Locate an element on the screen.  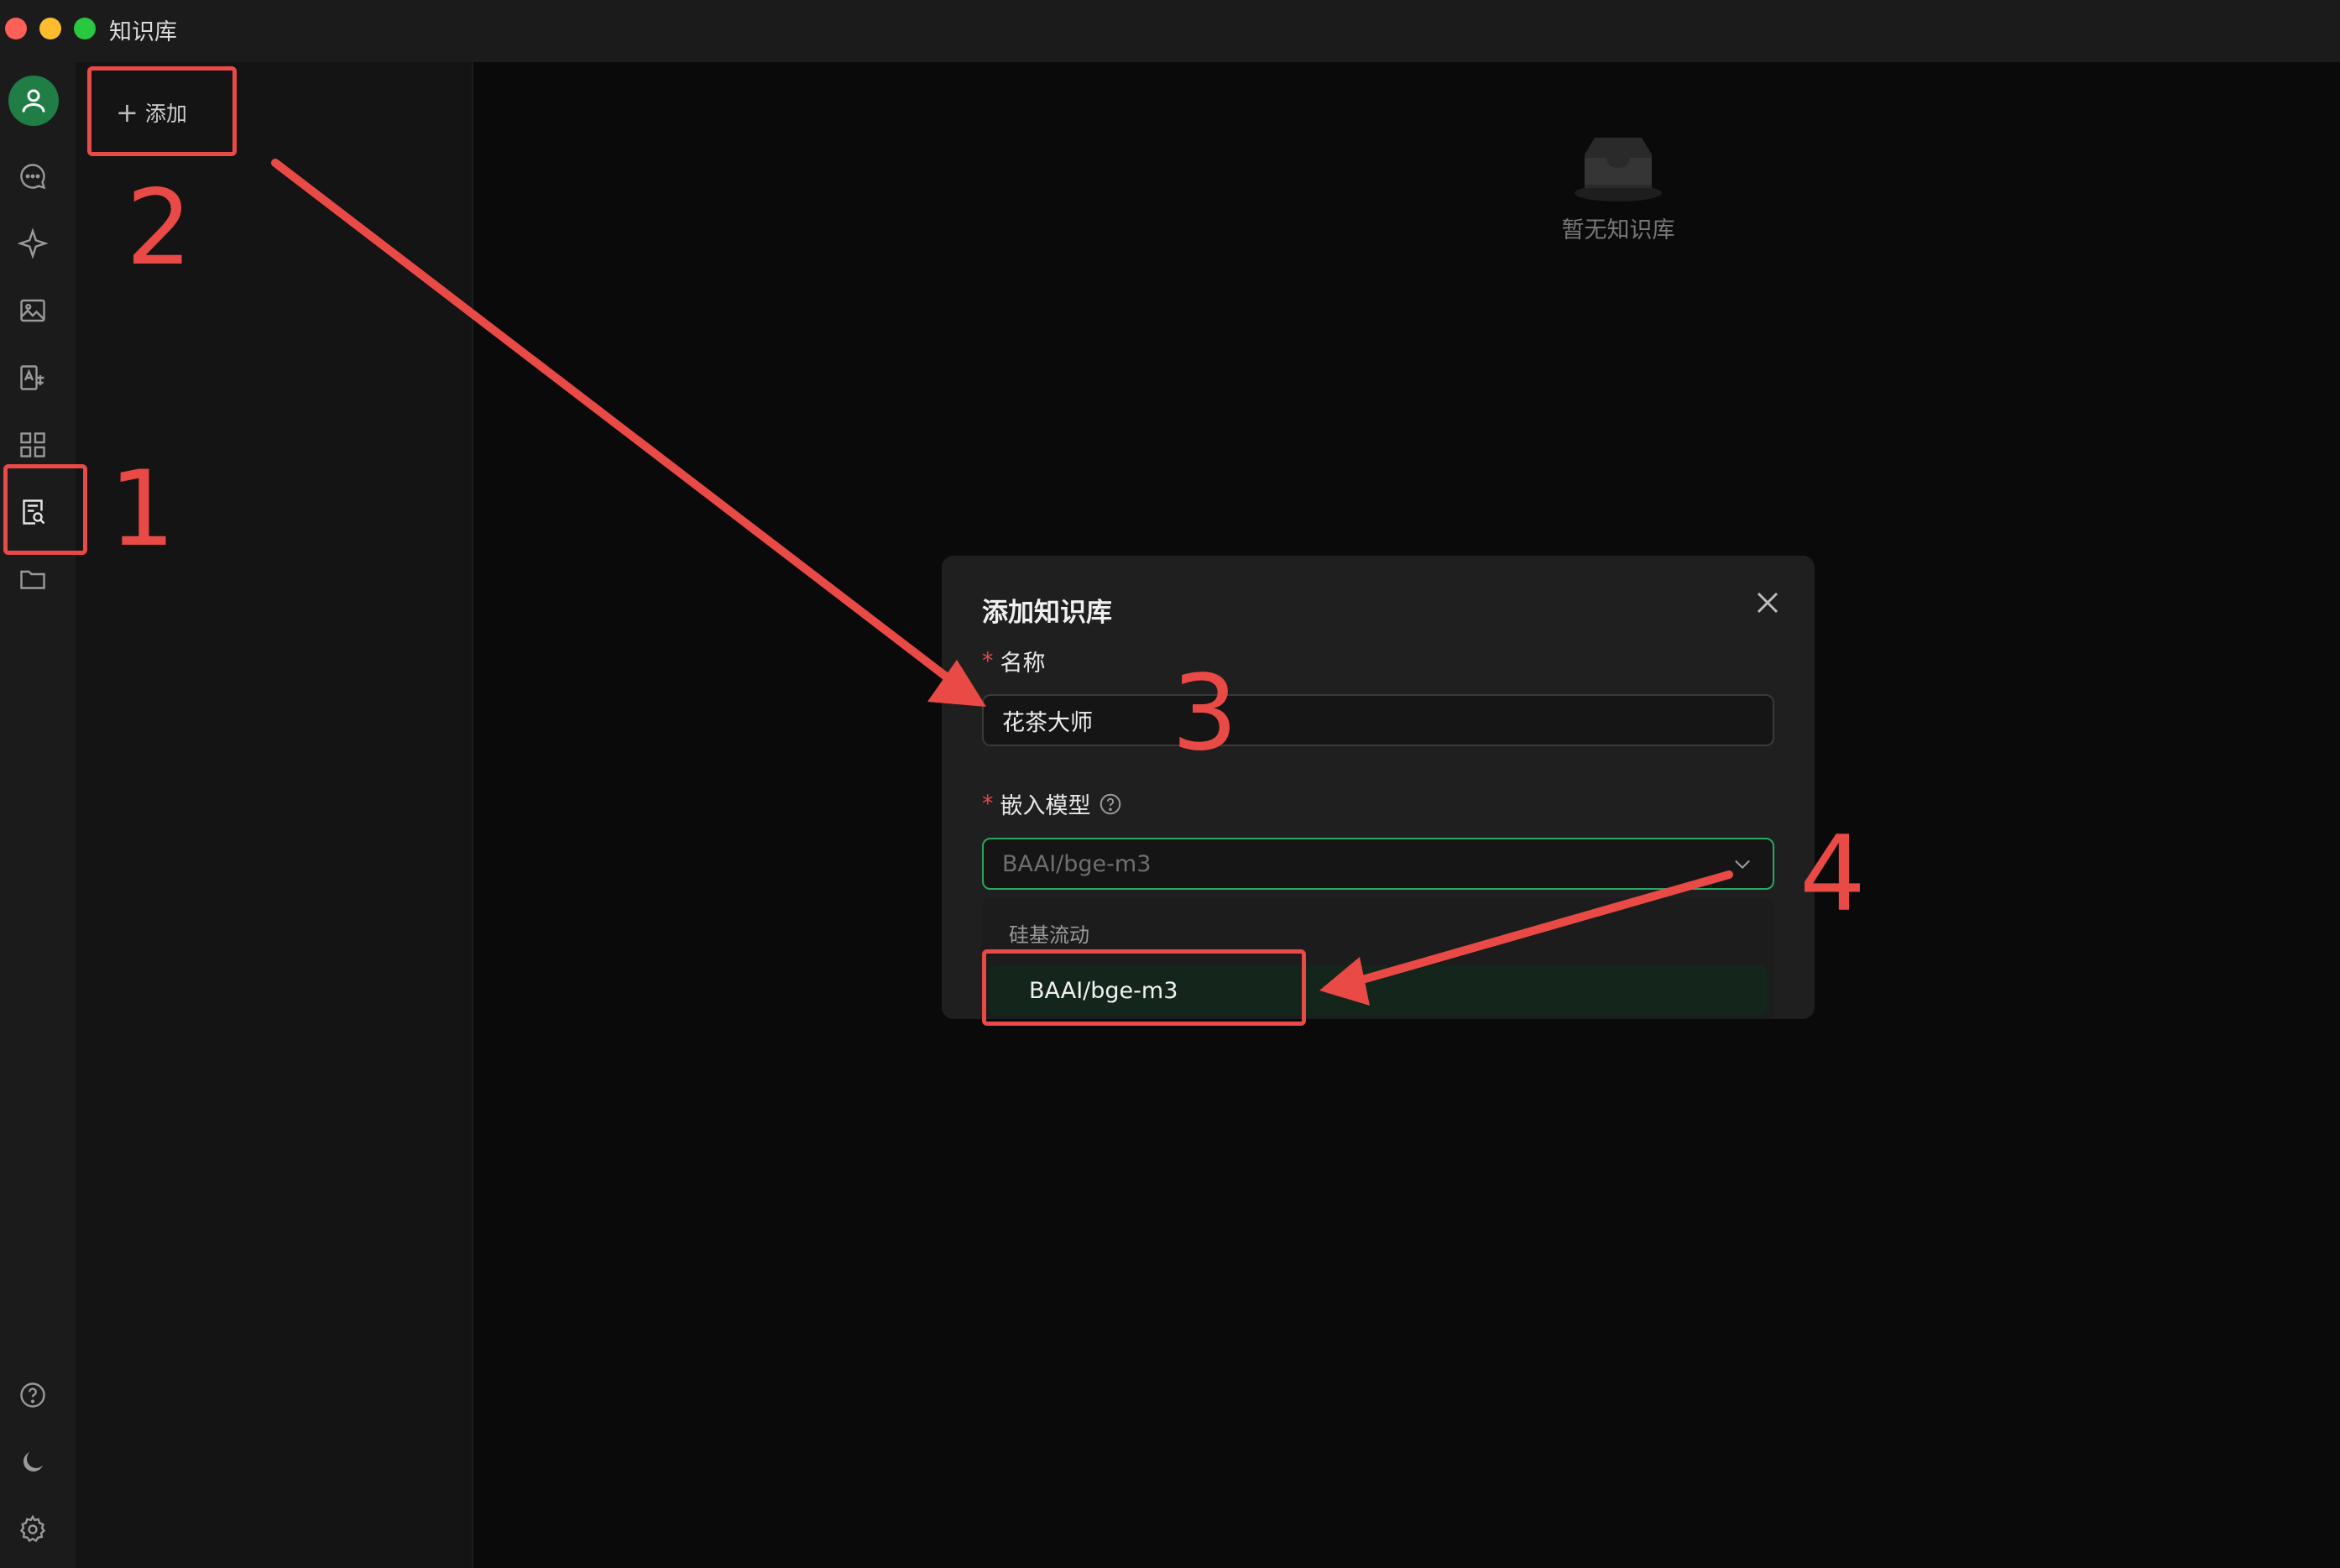
sidebar-item-theme is located at coordinates (33, 1462).